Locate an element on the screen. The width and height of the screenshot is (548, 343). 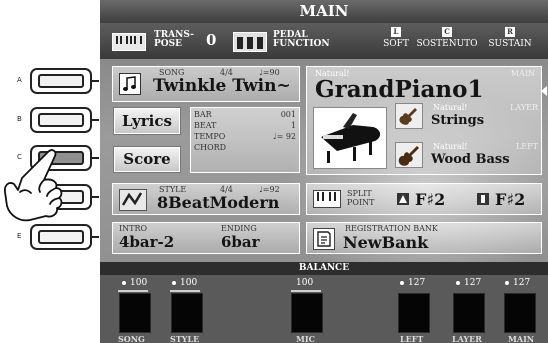
pedal-mode-label: SUSTAIN is located at coordinates (510, 44).